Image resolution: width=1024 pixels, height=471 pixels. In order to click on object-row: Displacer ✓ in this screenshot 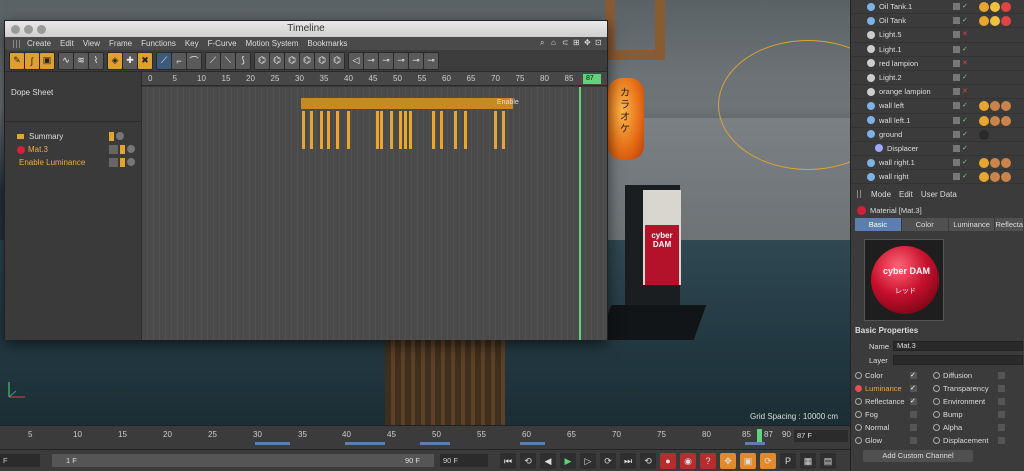, I will do `click(937, 149)`.